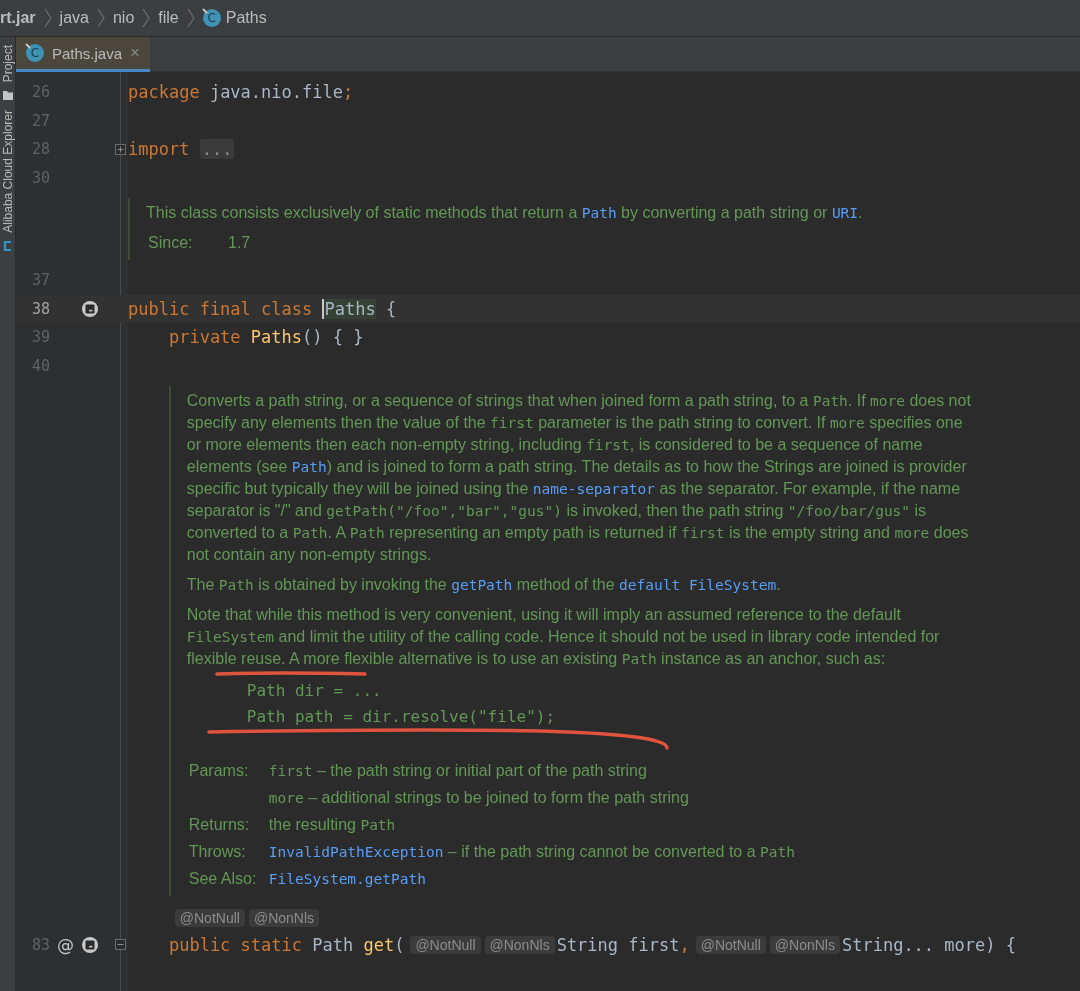  What do you see at coordinates (120, 945) in the screenshot?
I see `collapse-icon` at bounding box center [120, 945].